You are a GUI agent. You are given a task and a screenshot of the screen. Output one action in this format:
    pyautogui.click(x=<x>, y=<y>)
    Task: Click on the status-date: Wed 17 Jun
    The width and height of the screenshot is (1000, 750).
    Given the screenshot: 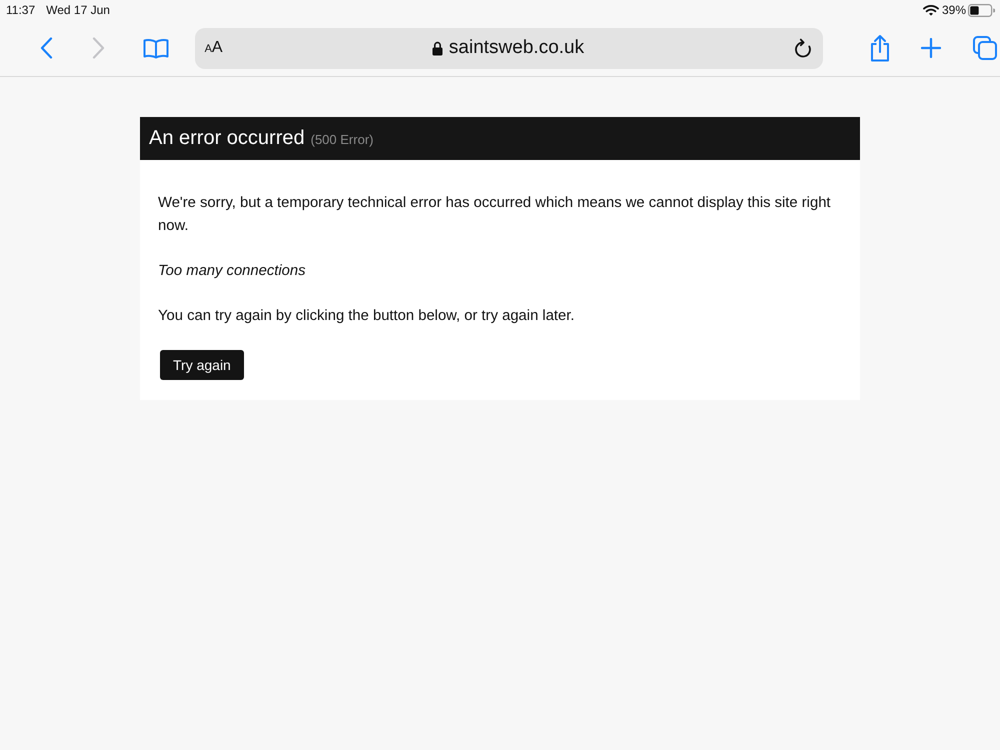 What is the action you would take?
    pyautogui.click(x=78, y=10)
    